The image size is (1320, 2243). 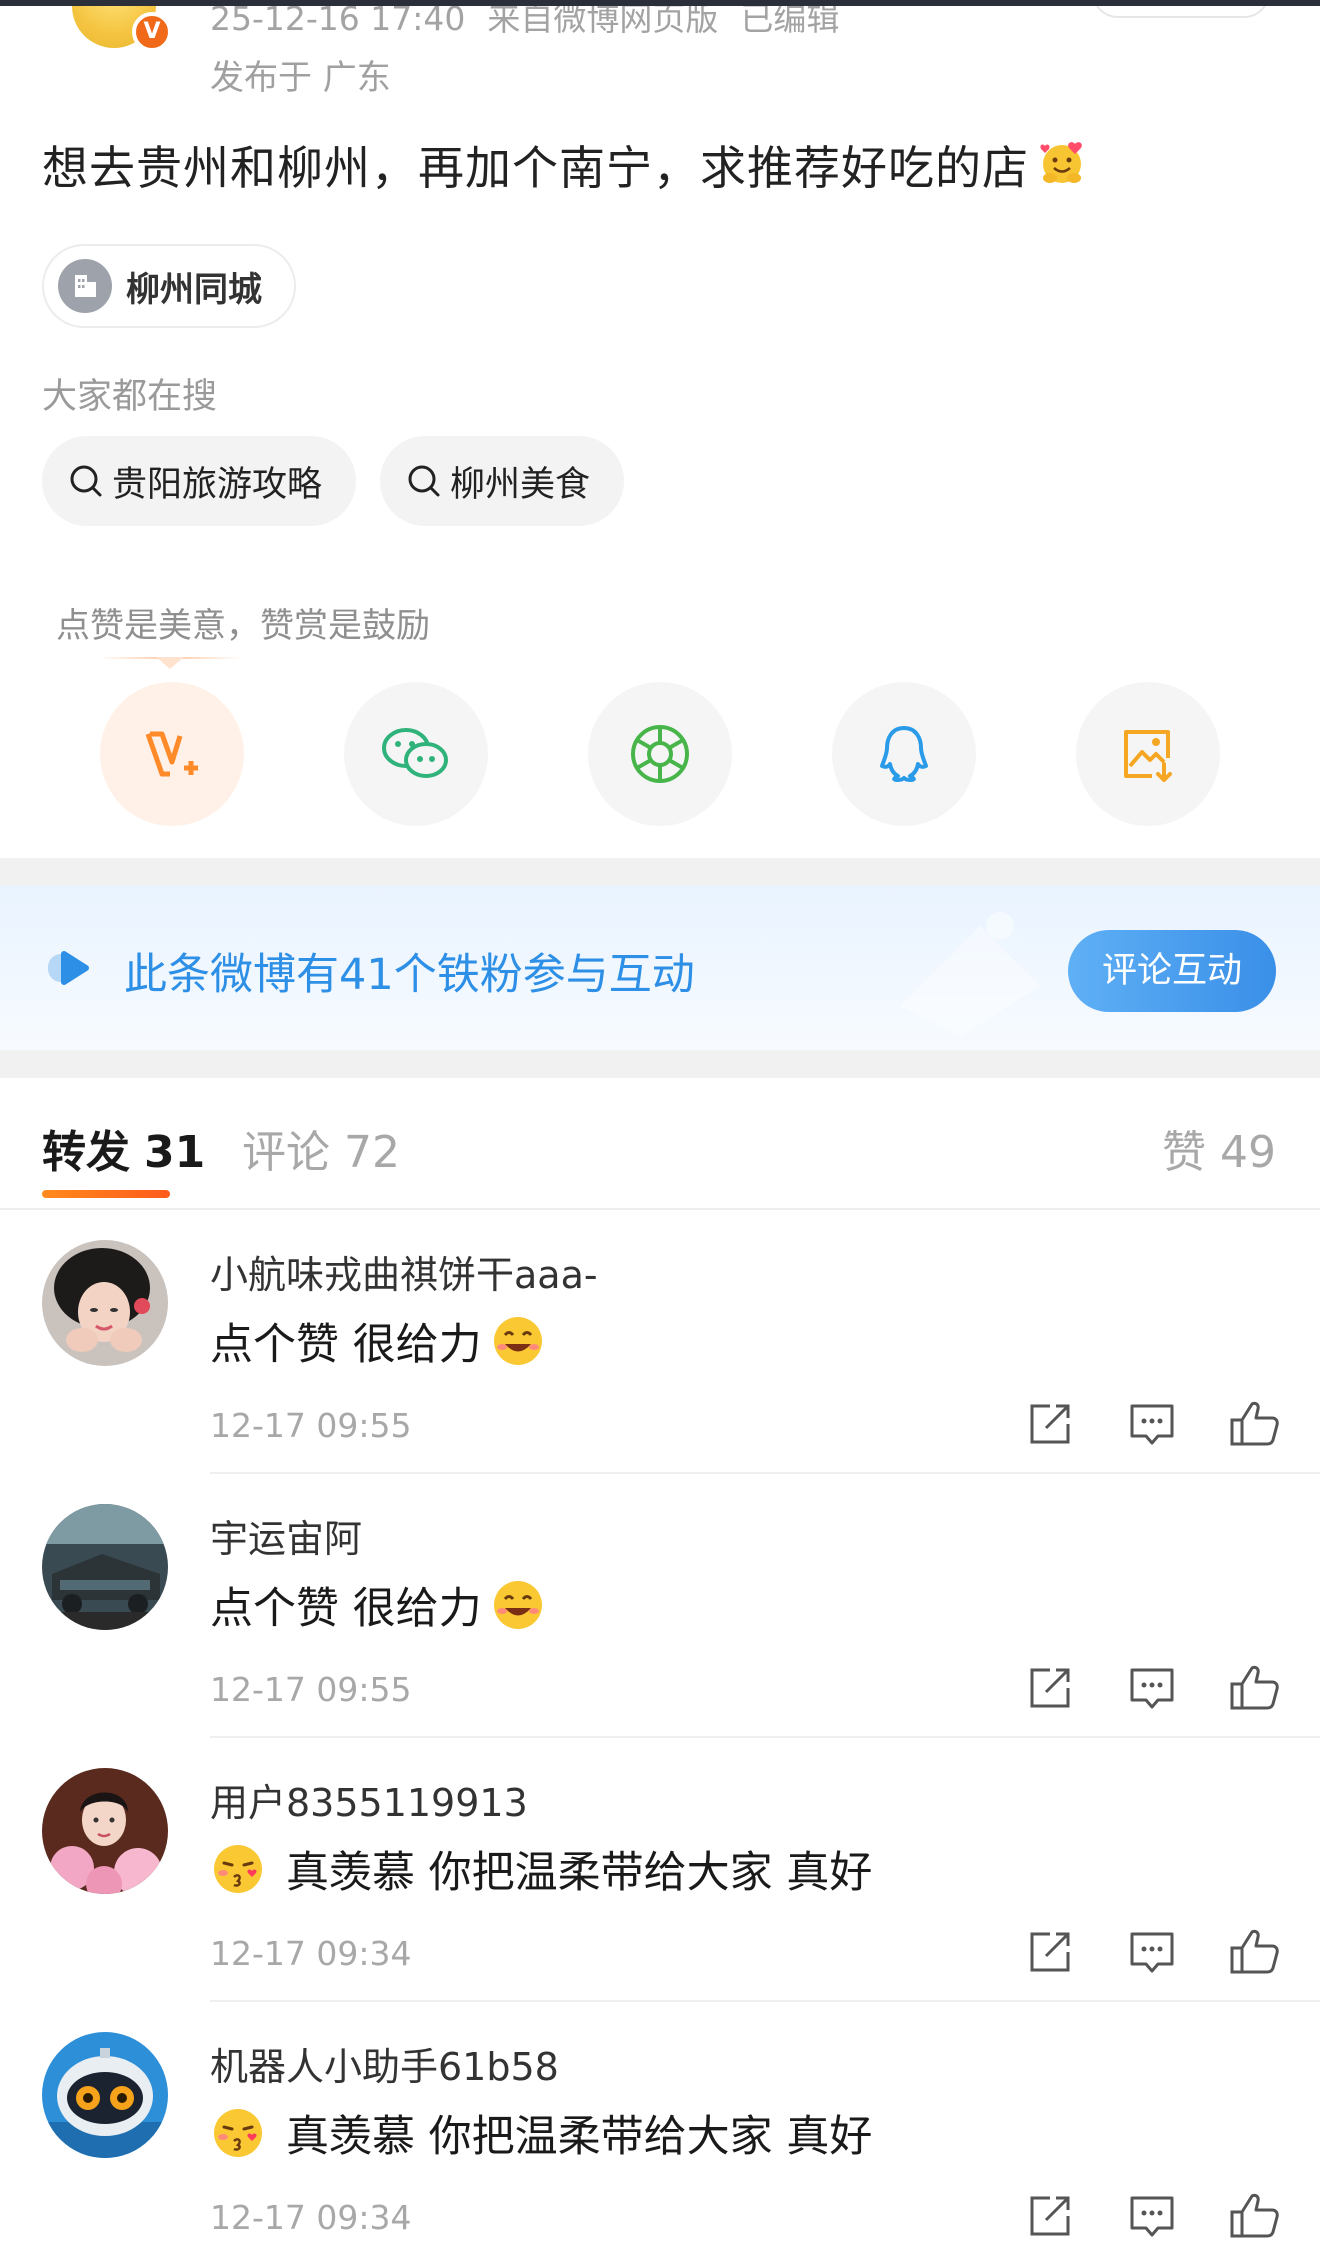 I want to click on tab-count: 72, so click(x=372, y=1152).